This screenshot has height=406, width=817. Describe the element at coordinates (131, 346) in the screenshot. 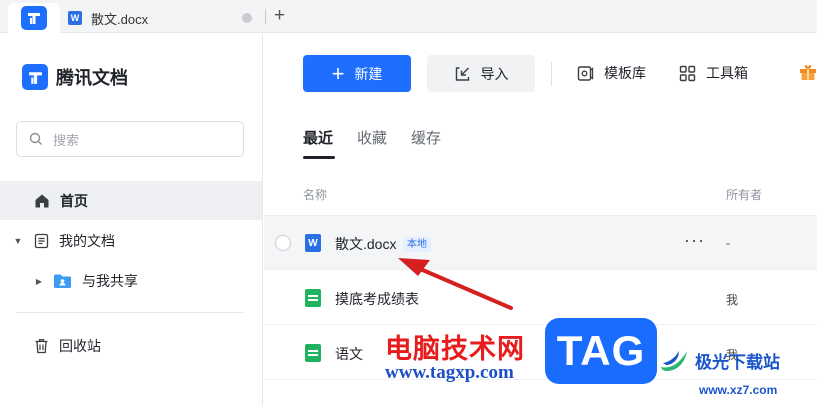

I see `sidebar-item-trash: 回收站` at that location.